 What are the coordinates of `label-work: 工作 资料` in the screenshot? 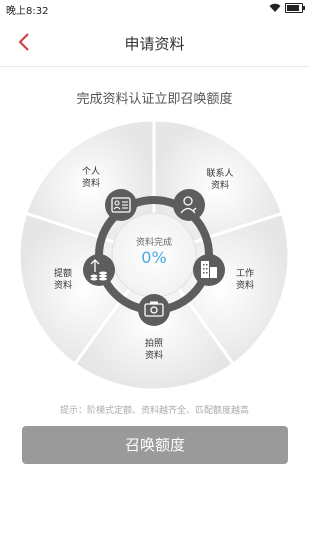 It's located at (244, 280).